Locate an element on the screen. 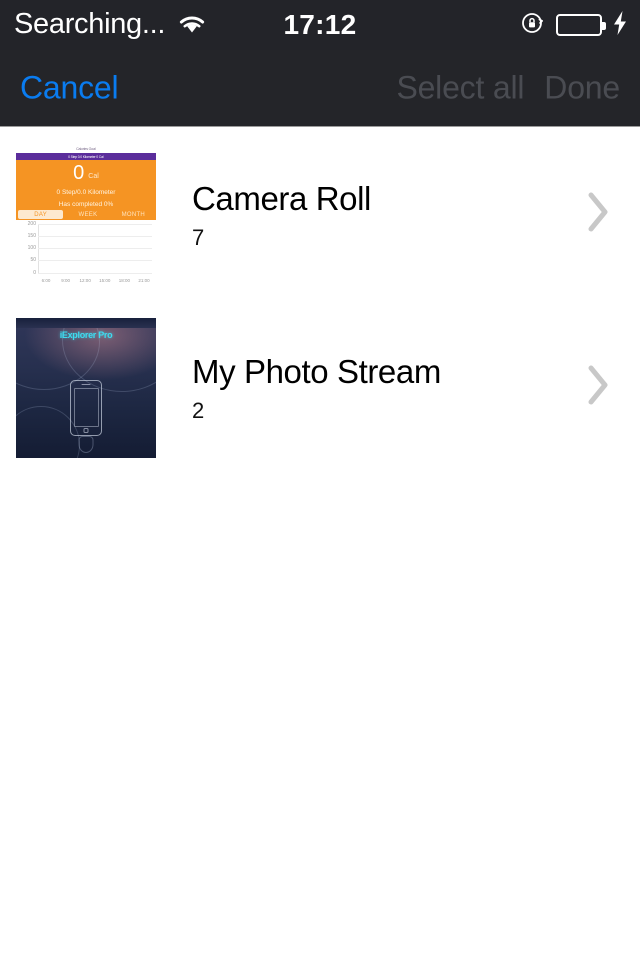  chart-x-tick-label: 6:00 is located at coordinates (46, 280).